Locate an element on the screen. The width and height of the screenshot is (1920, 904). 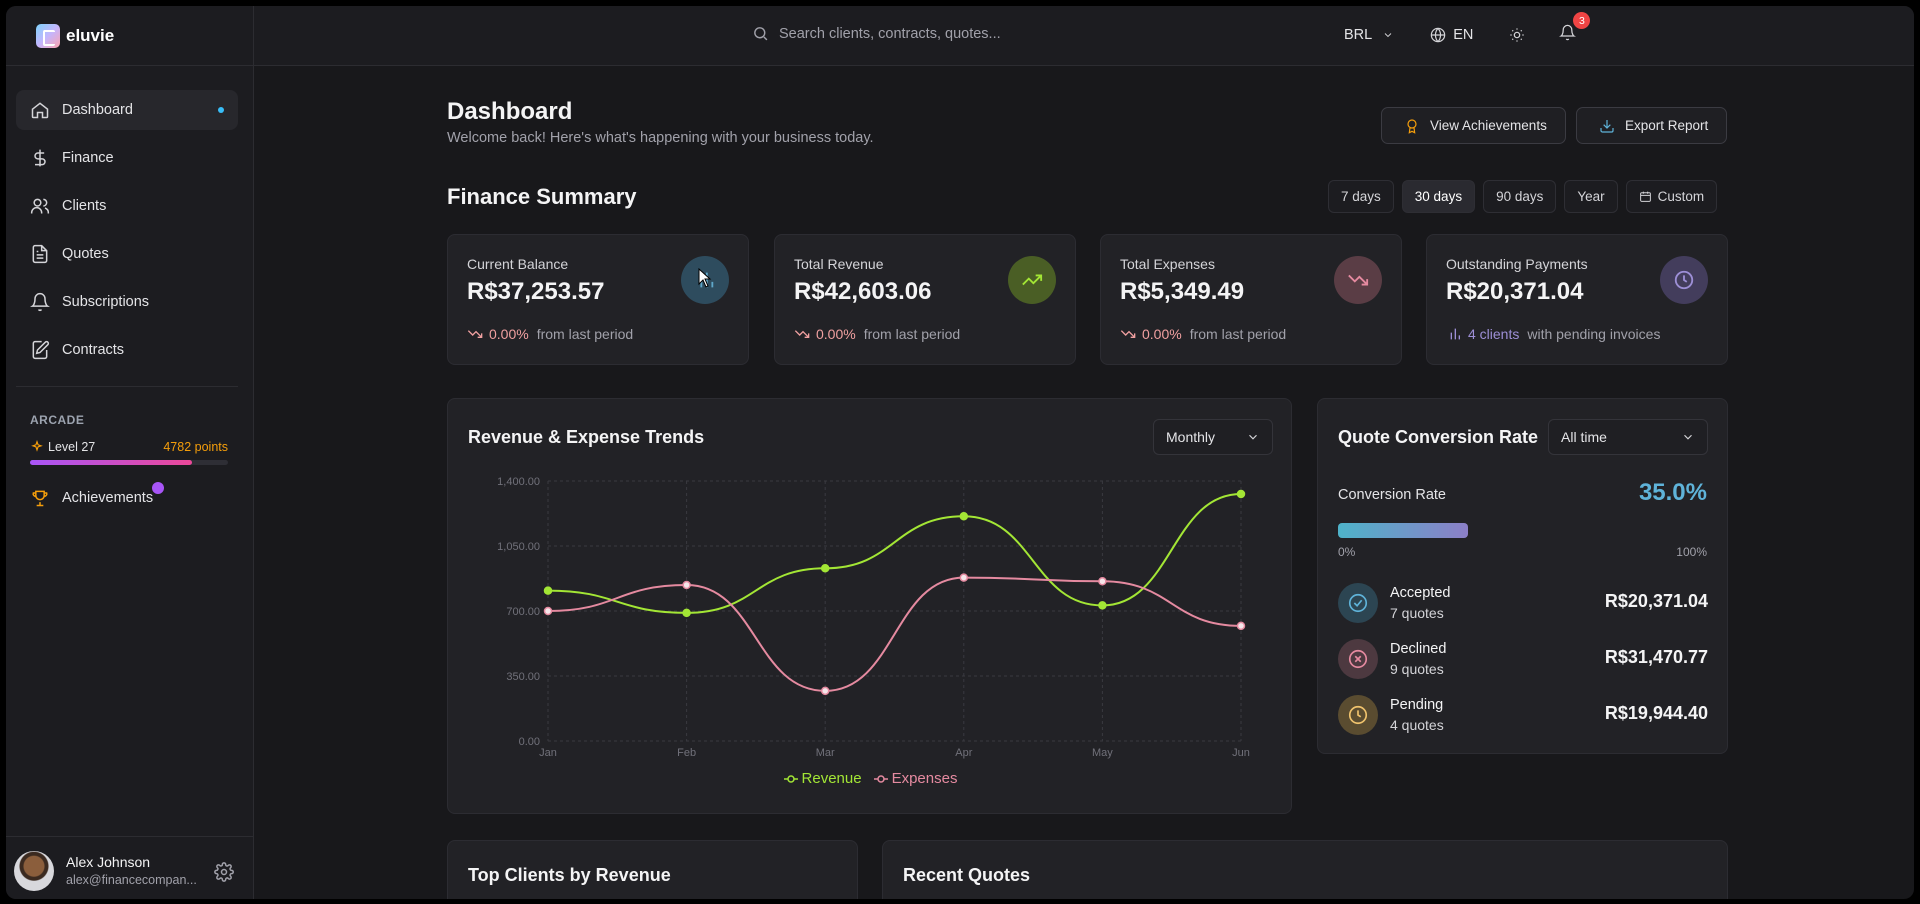
conversion-period-select: All time is located at coordinates (1628, 437).